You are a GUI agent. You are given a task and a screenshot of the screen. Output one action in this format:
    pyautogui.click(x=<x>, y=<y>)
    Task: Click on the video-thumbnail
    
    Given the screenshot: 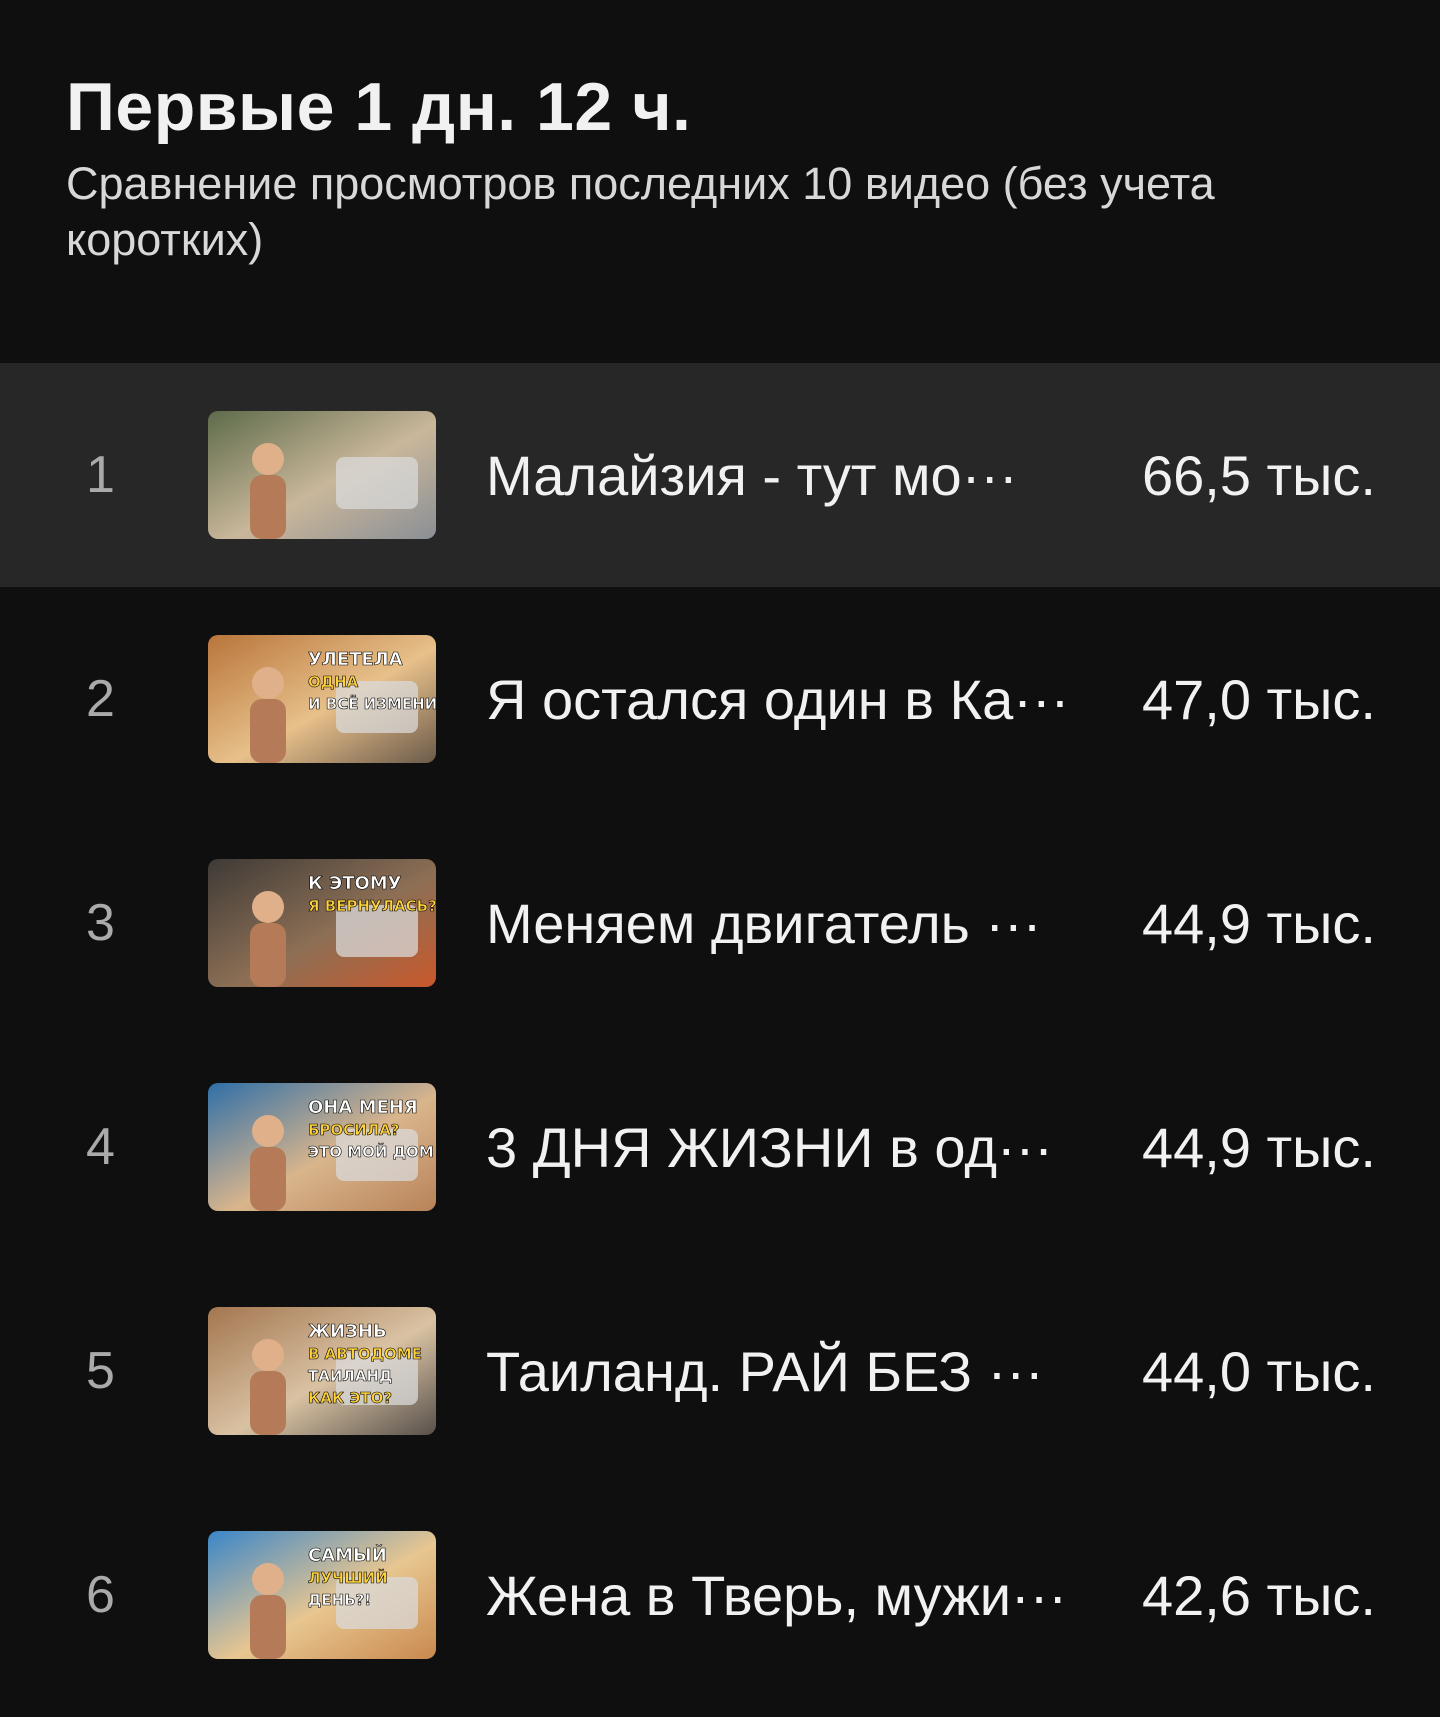 What is the action you would take?
    pyautogui.click(x=322, y=475)
    